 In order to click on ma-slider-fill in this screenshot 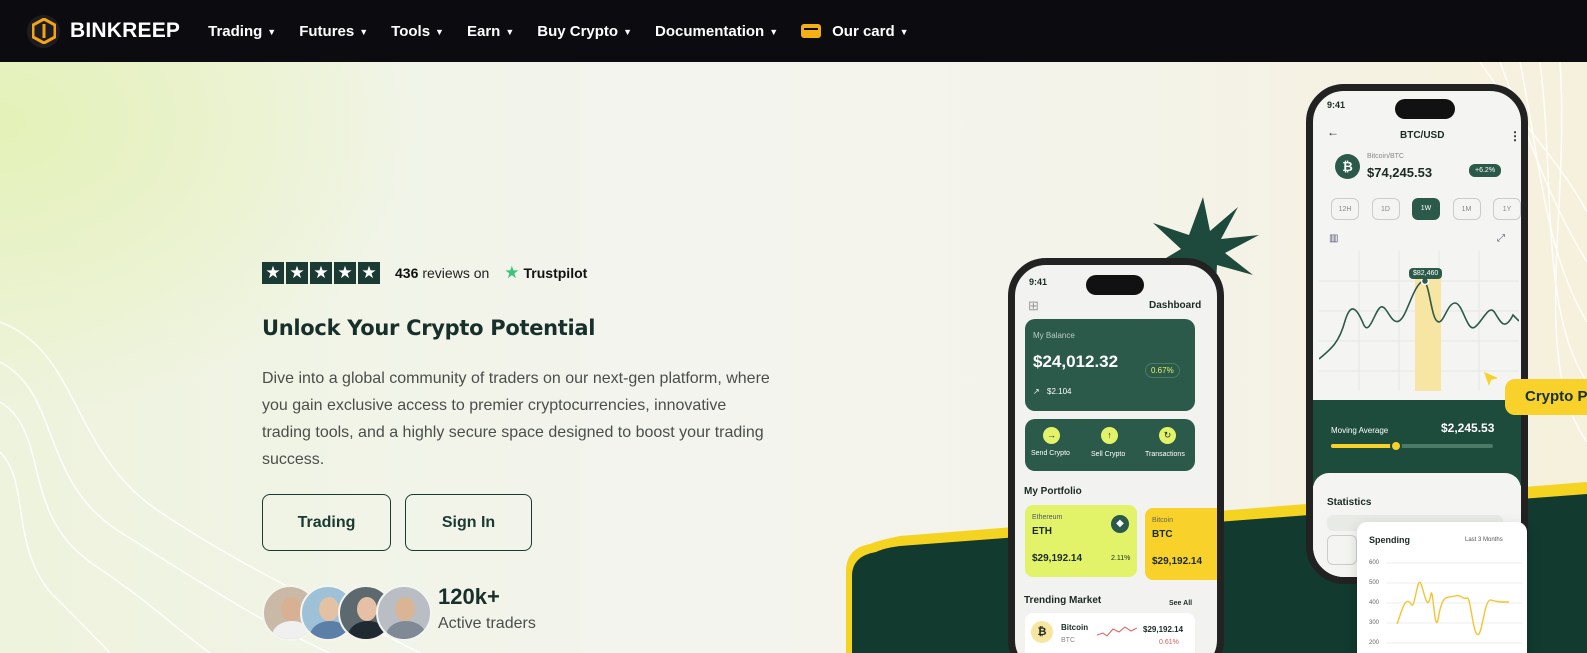, I will do `click(1363, 446)`.